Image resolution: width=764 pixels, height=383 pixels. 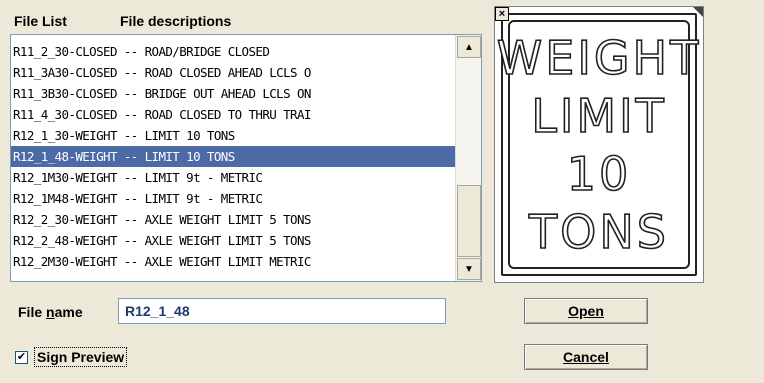 I want to click on file-name-label: File name, so click(x=50, y=312).